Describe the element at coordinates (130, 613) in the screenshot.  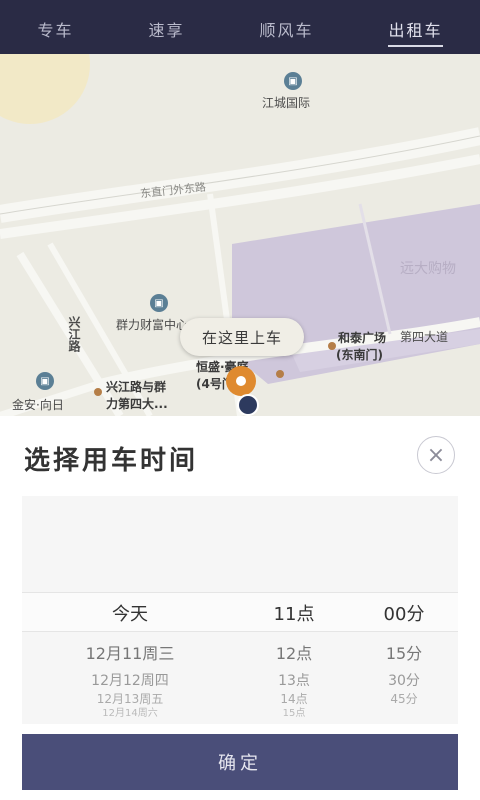
I see `picker-day-selected: 今天` at that location.